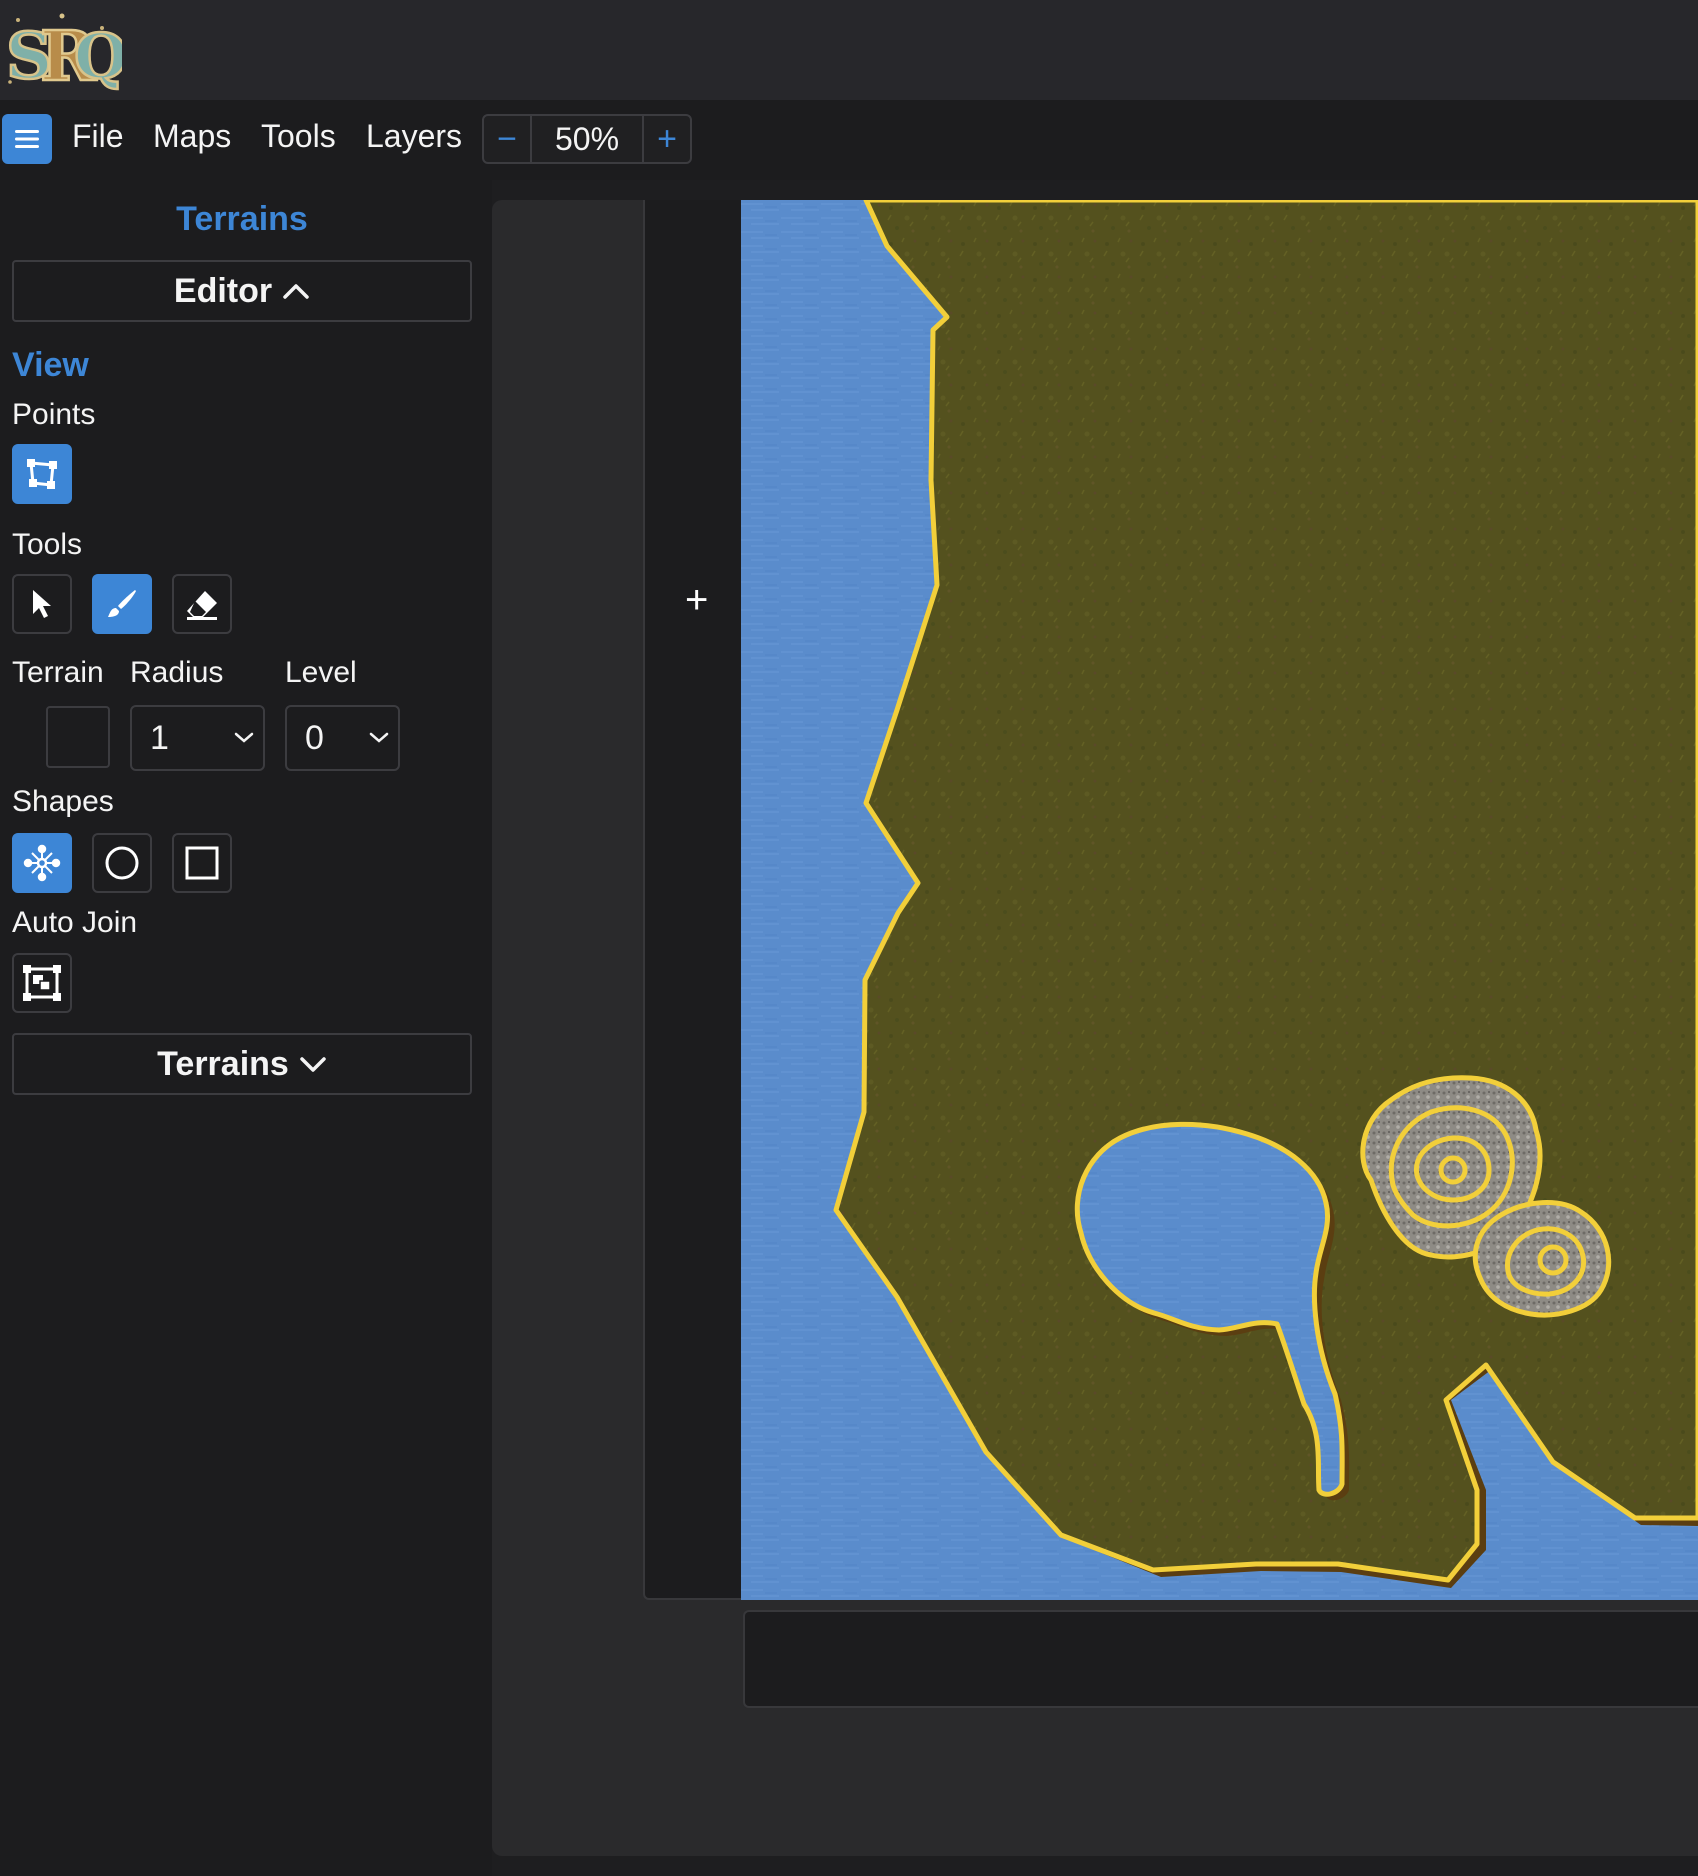  Describe the element at coordinates (296, 291) in the screenshot. I see `chevron-up-icon` at that location.